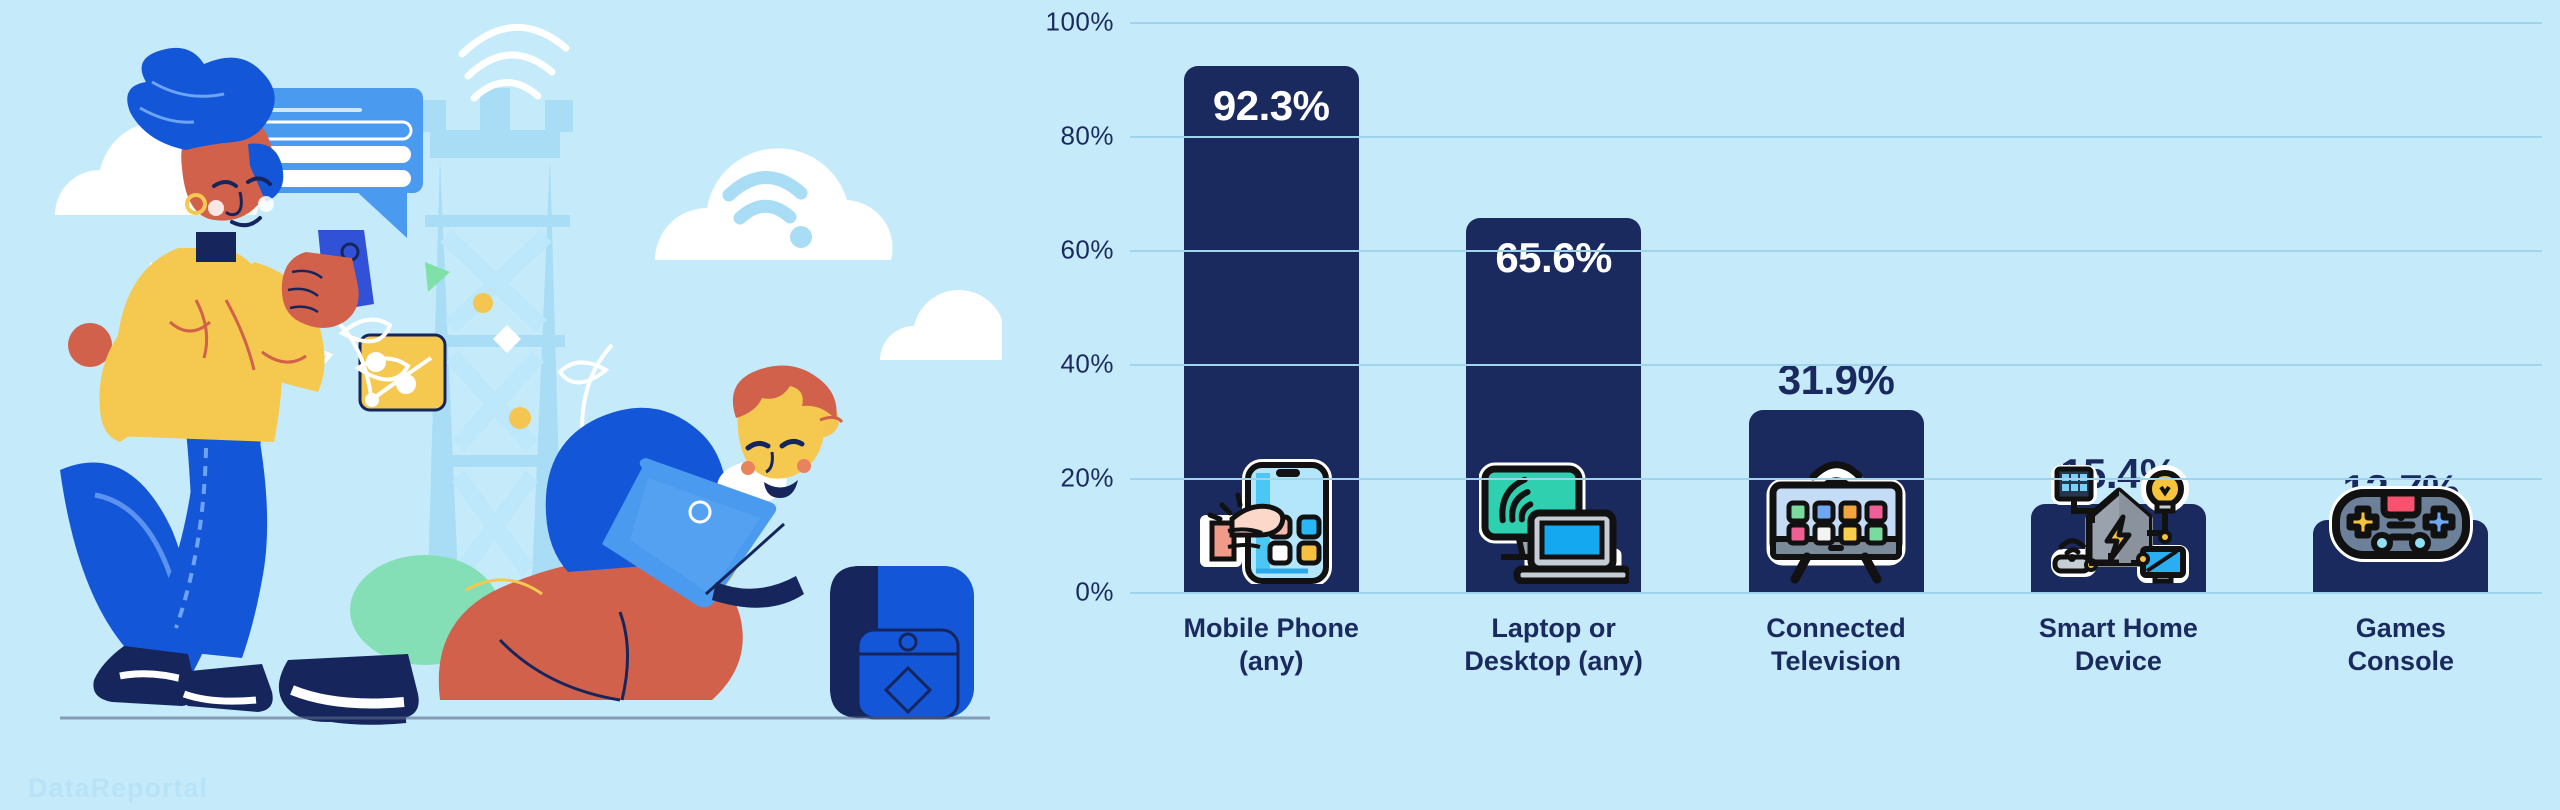  I want to click on bar: 31.9%, so click(1836, 474).